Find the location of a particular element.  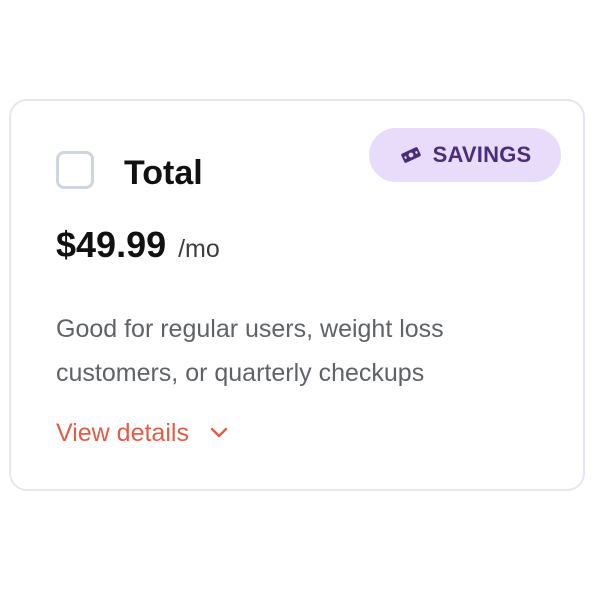

price-period: /mo is located at coordinates (199, 249).